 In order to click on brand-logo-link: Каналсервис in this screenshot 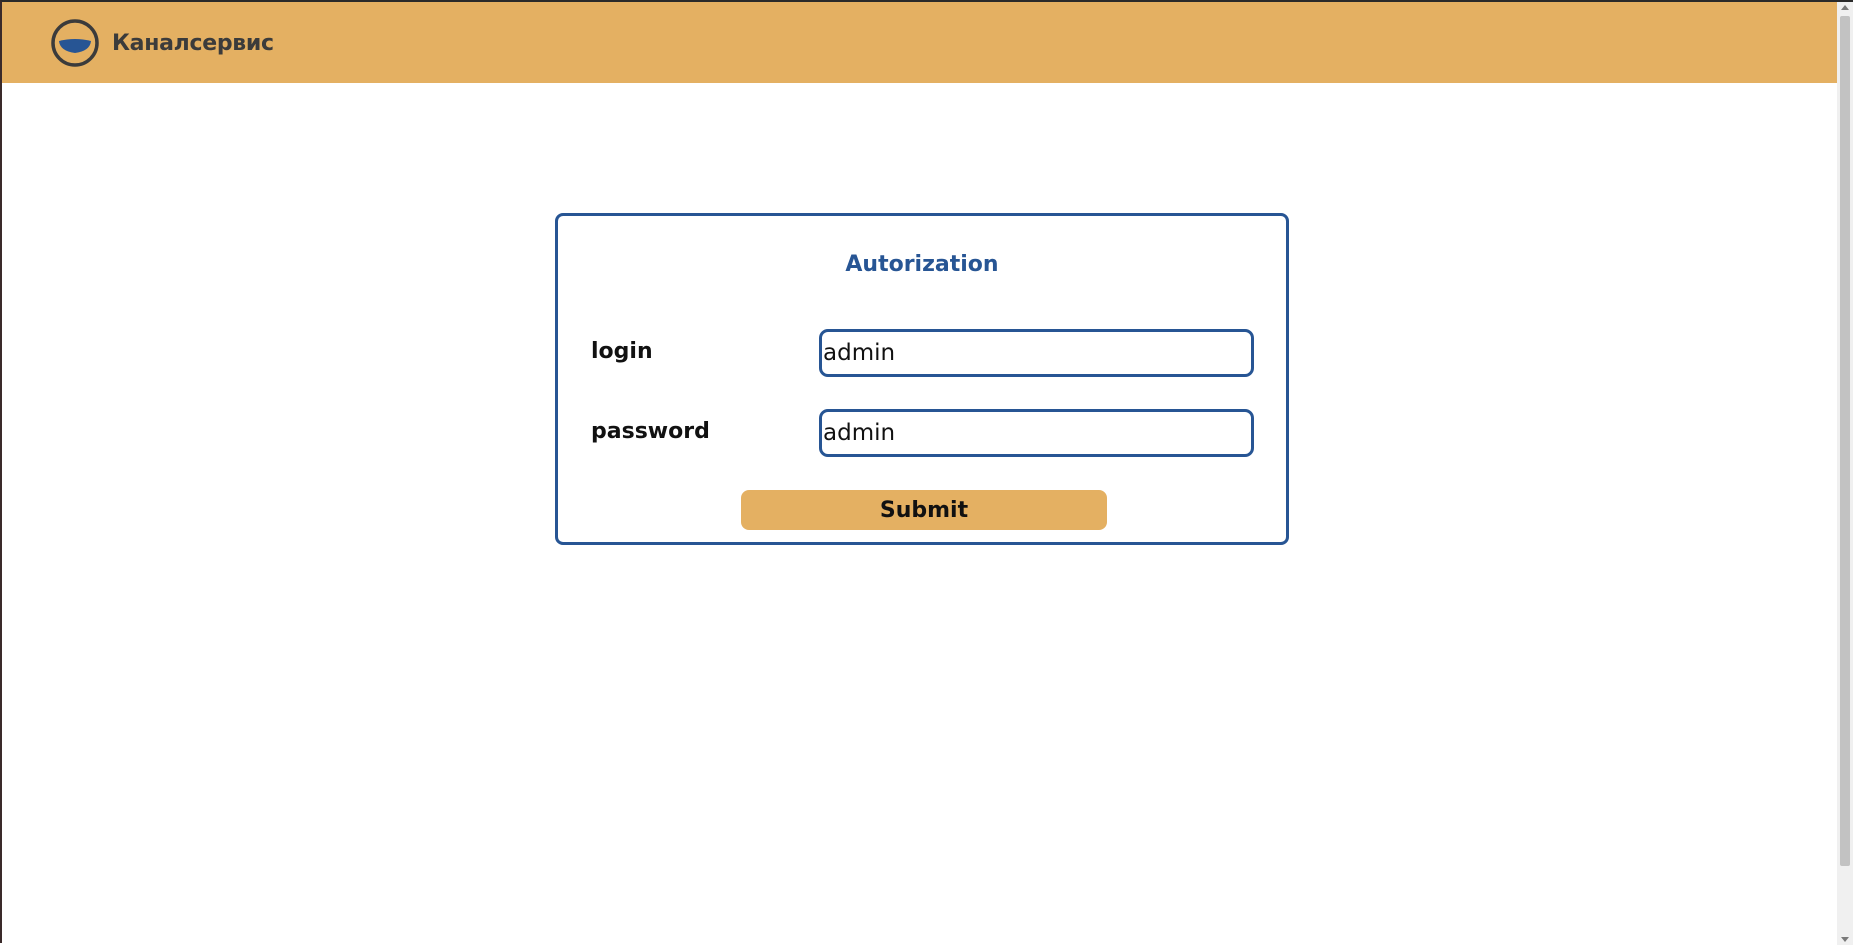, I will do `click(162, 43)`.